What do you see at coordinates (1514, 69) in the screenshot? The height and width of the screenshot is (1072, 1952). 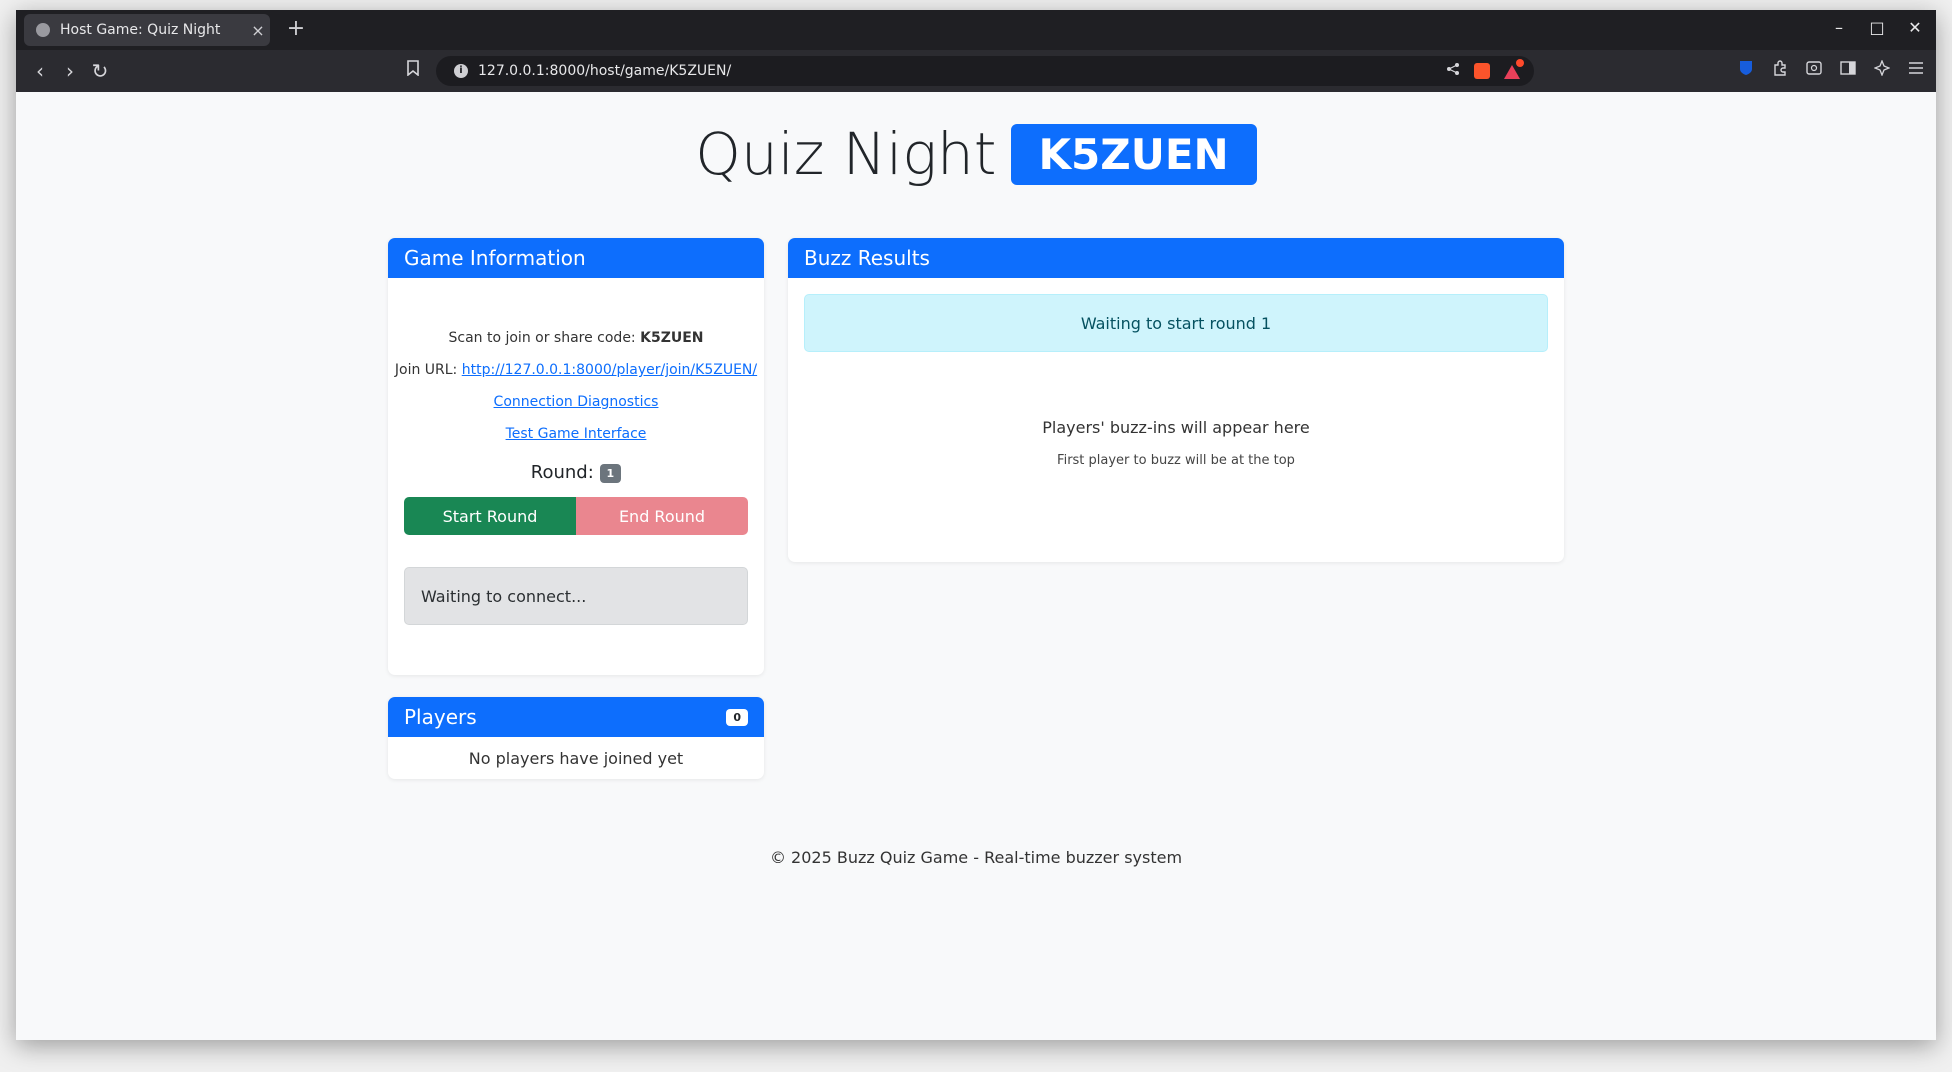 I see `brave-rewards-icon` at bounding box center [1514, 69].